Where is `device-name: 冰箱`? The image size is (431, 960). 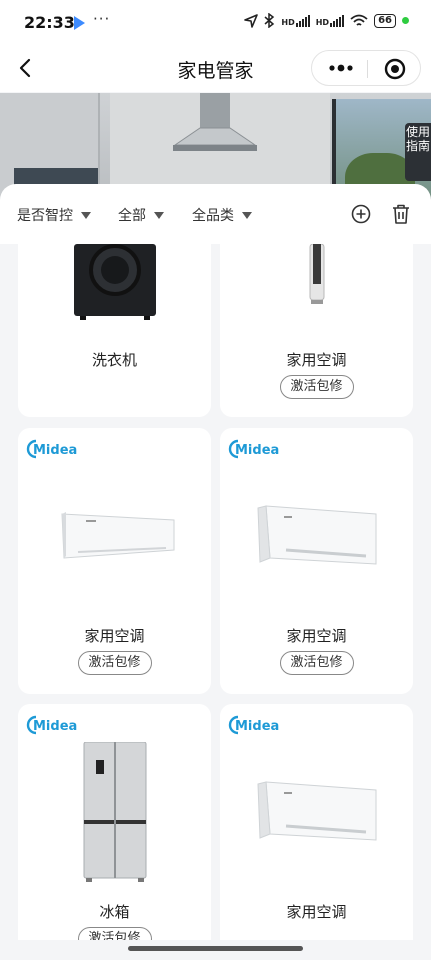 device-name: 冰箱 is located at coordinates (114, 912).